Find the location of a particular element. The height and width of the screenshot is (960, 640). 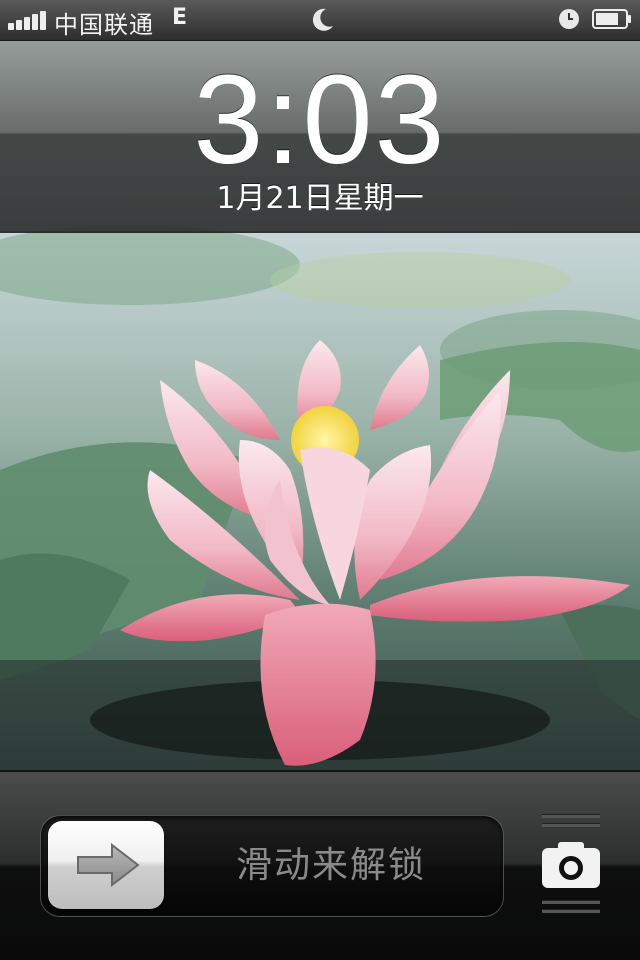

battery-icon is located at coordinates (611, 19).